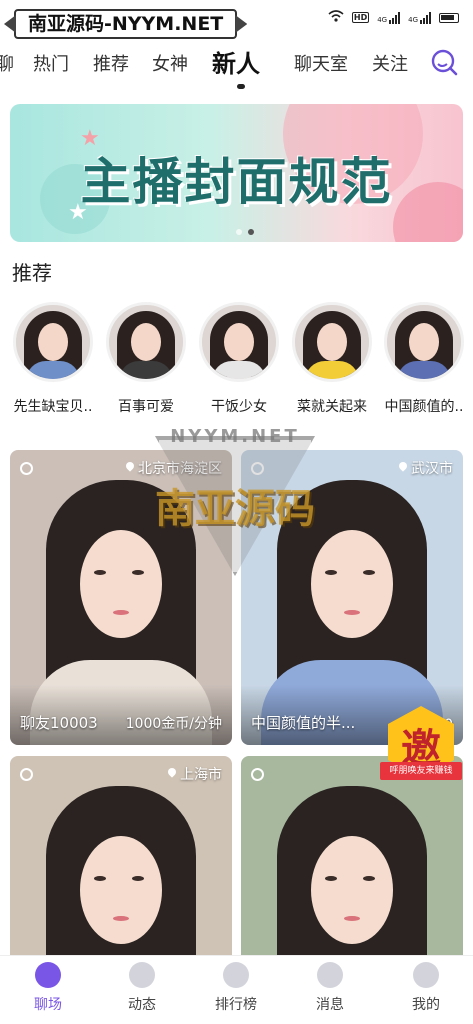  Describe the element at coordinates (239, 232) in the screenshot. I see `pagination-dot` at that location.